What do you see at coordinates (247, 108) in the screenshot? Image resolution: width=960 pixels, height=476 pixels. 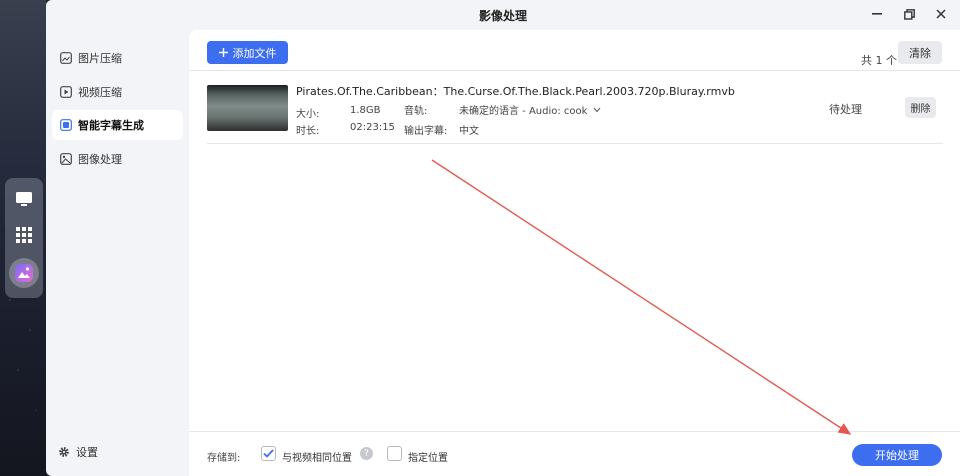 I see `video-thumbnail` at bounding box center [247, 108].